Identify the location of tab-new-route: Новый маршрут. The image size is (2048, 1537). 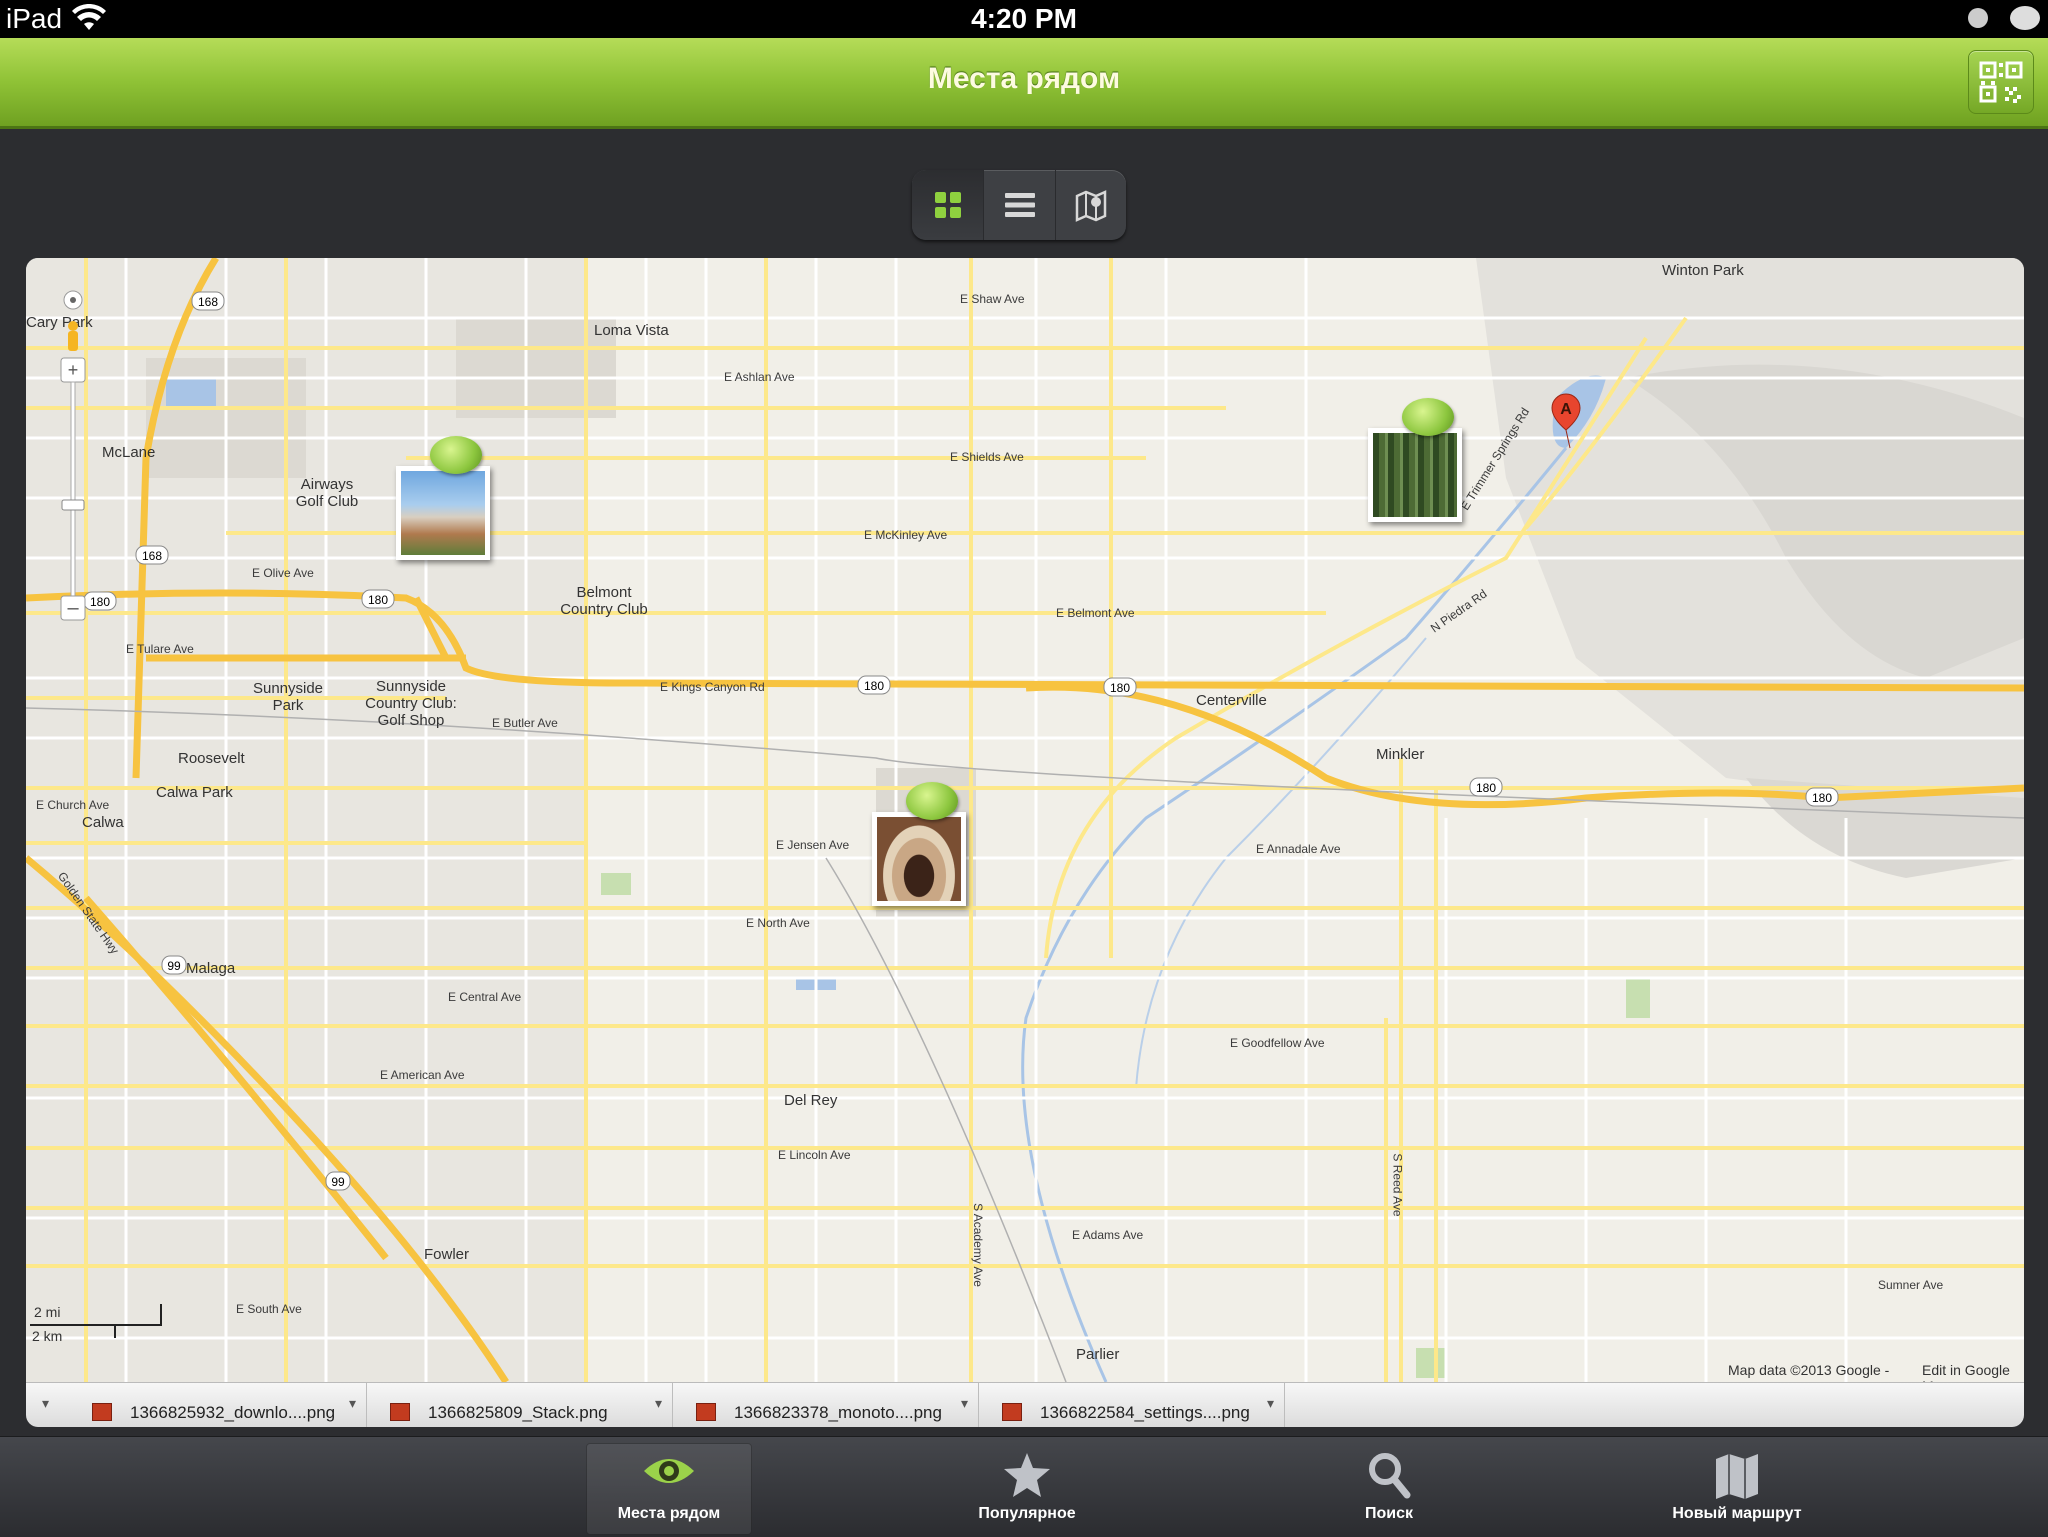
(1737, 1489).